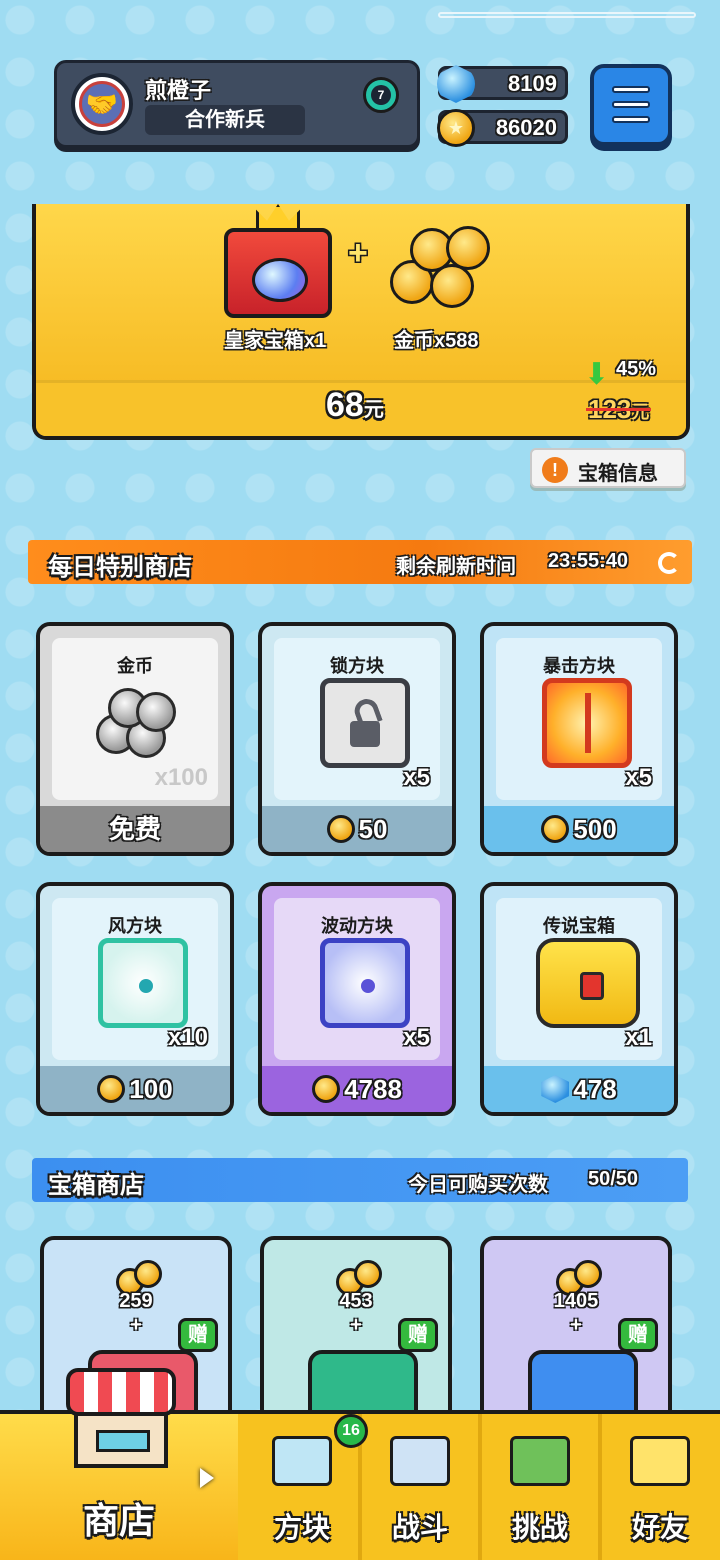  What do you see at coordinates (373, 829) in the screenshot?
I see `shop-item-price: 50` at bounding box center [373, 829].